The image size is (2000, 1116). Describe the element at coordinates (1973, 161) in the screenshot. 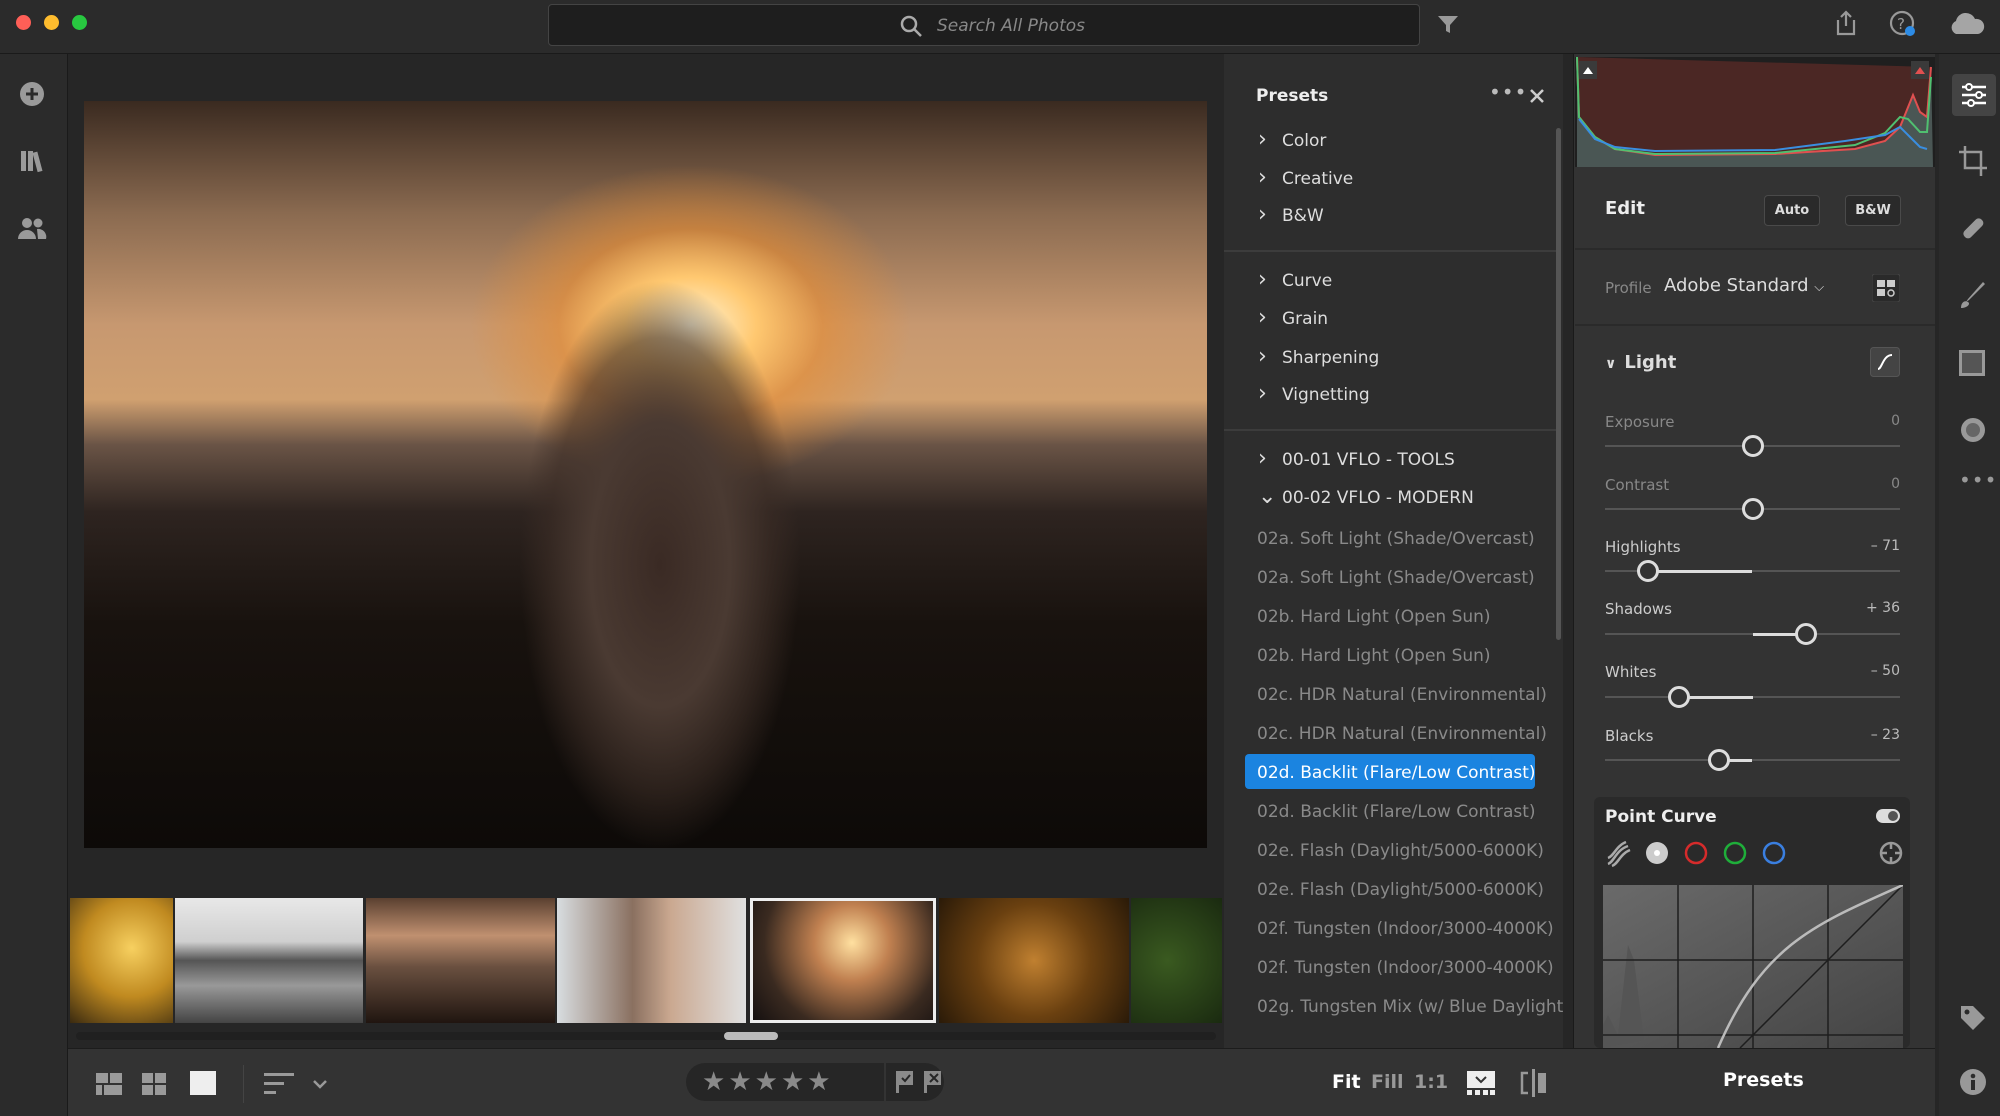

I see `crop-icon` at that location.